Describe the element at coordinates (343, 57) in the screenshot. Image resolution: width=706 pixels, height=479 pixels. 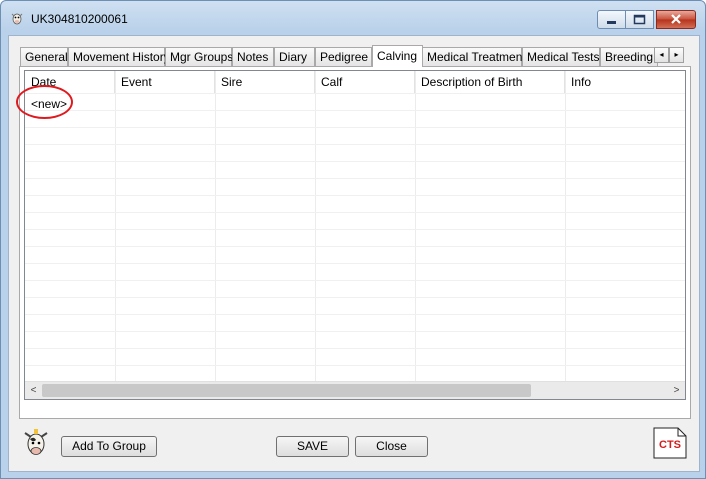
I see `tab-pedigree: Pedigree` at that location.